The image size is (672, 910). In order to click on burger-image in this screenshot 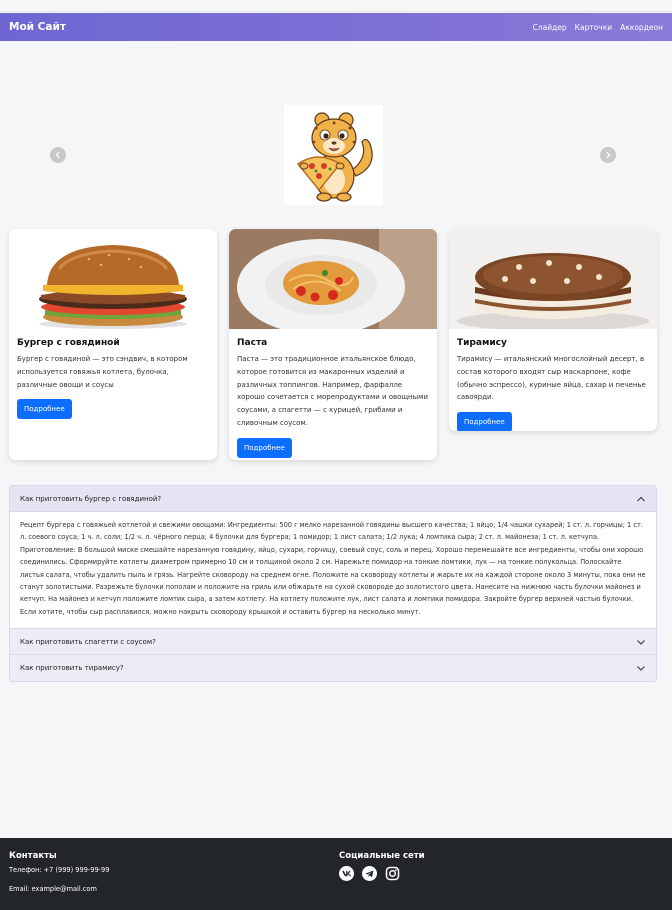, I will do `click(113, 279)`.